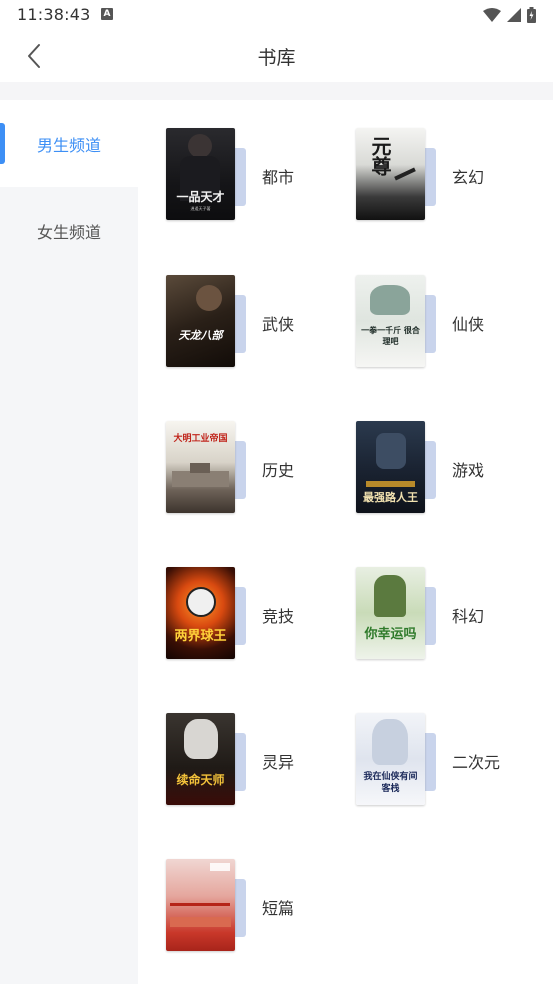  Describe the element at coordinates (256, 906) in the screenshot. I see `category-item-duanpian: 短篇` at that location.